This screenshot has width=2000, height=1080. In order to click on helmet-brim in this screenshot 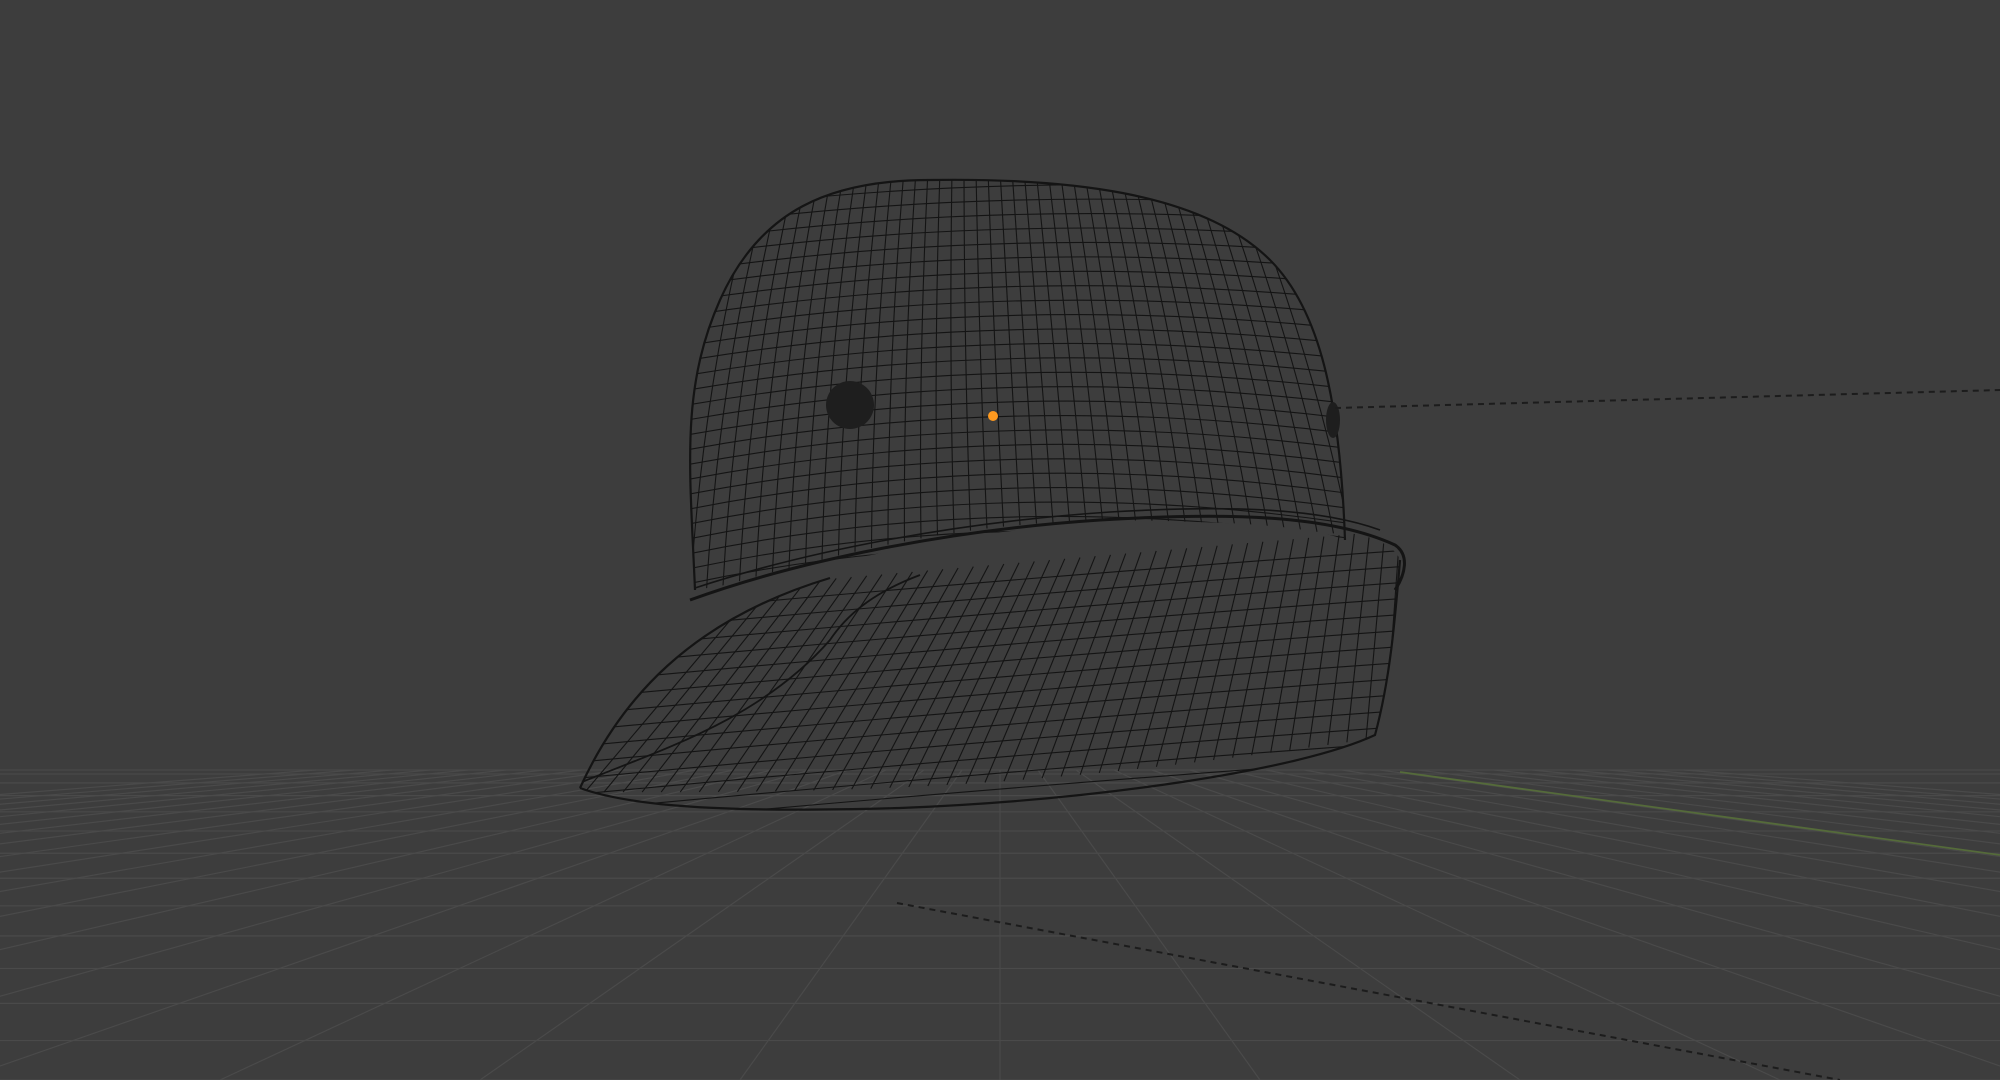, I will do `click(990, 669)`.